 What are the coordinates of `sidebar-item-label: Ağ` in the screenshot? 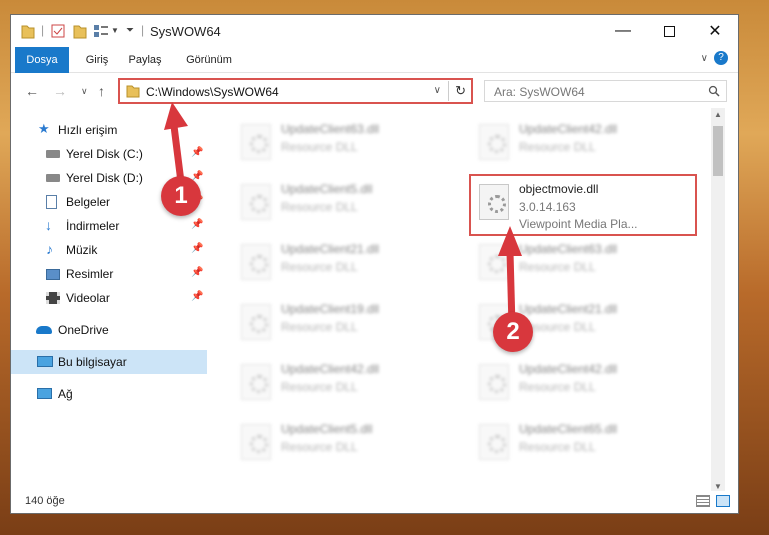 It's located at (65, 394).